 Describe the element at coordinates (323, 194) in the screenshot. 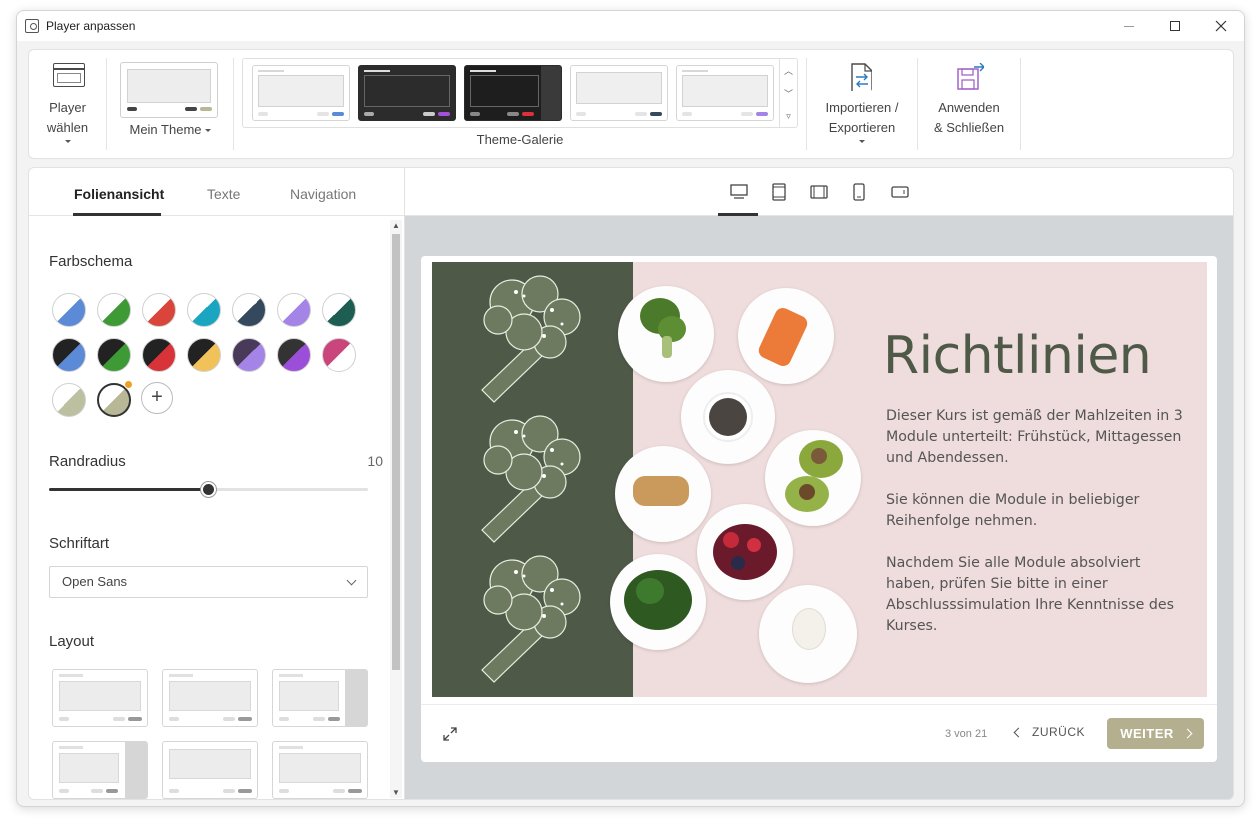

I see `tab-navigation: Navigation` at that location.